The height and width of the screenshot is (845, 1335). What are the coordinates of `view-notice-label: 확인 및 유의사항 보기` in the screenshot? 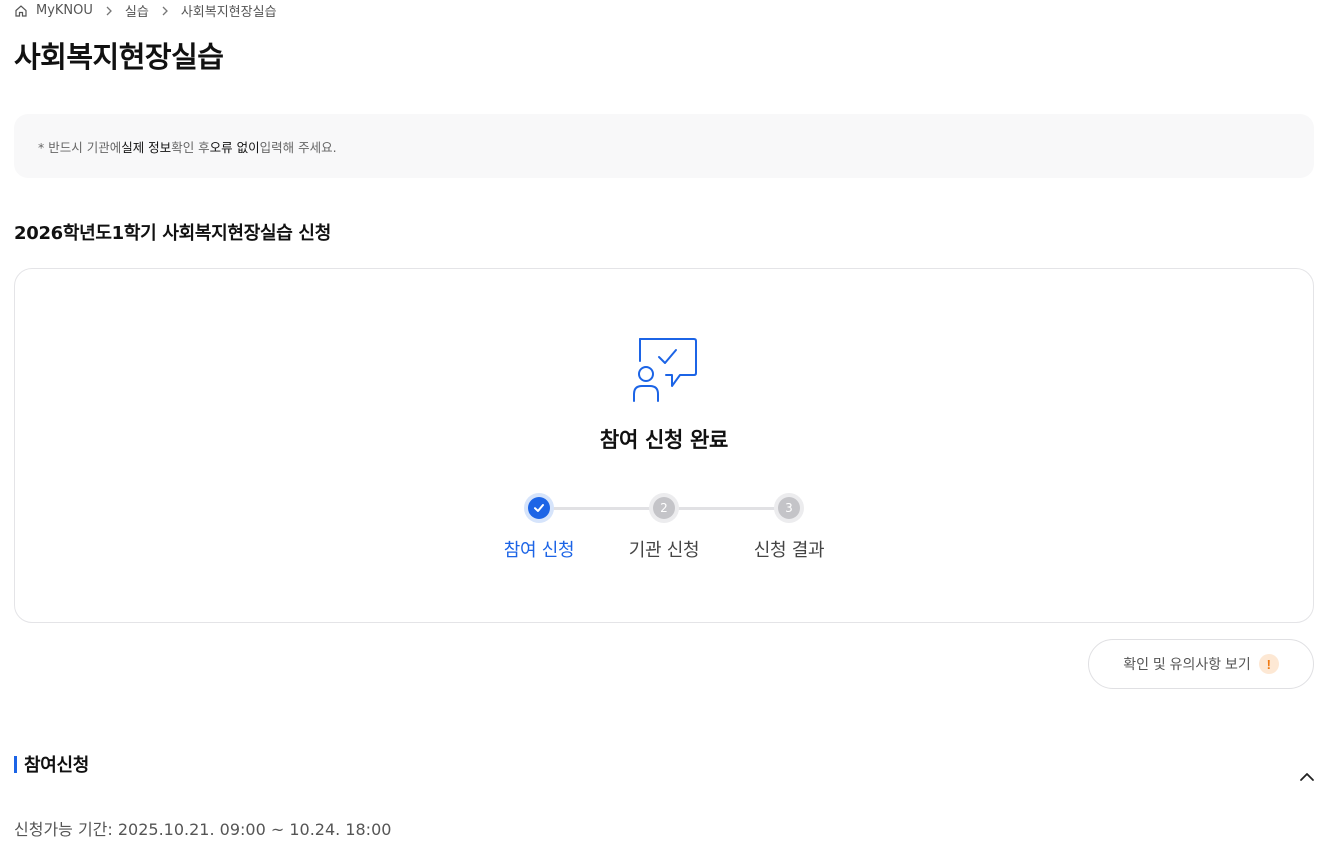 It's located at (1187, 664).